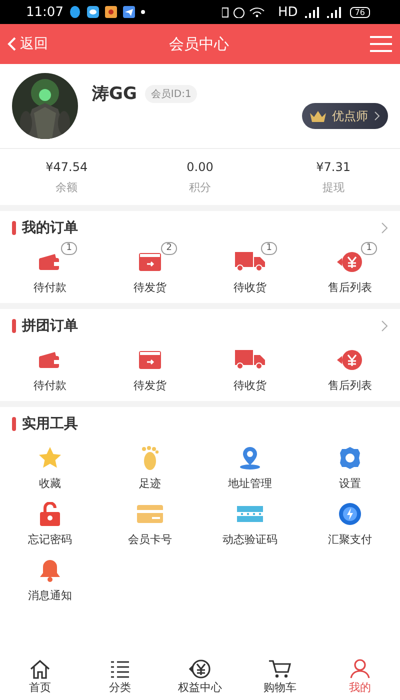 The width and height of the screenshot is (400, 700). I want to click on plane-app-icon, so click(129, 12).